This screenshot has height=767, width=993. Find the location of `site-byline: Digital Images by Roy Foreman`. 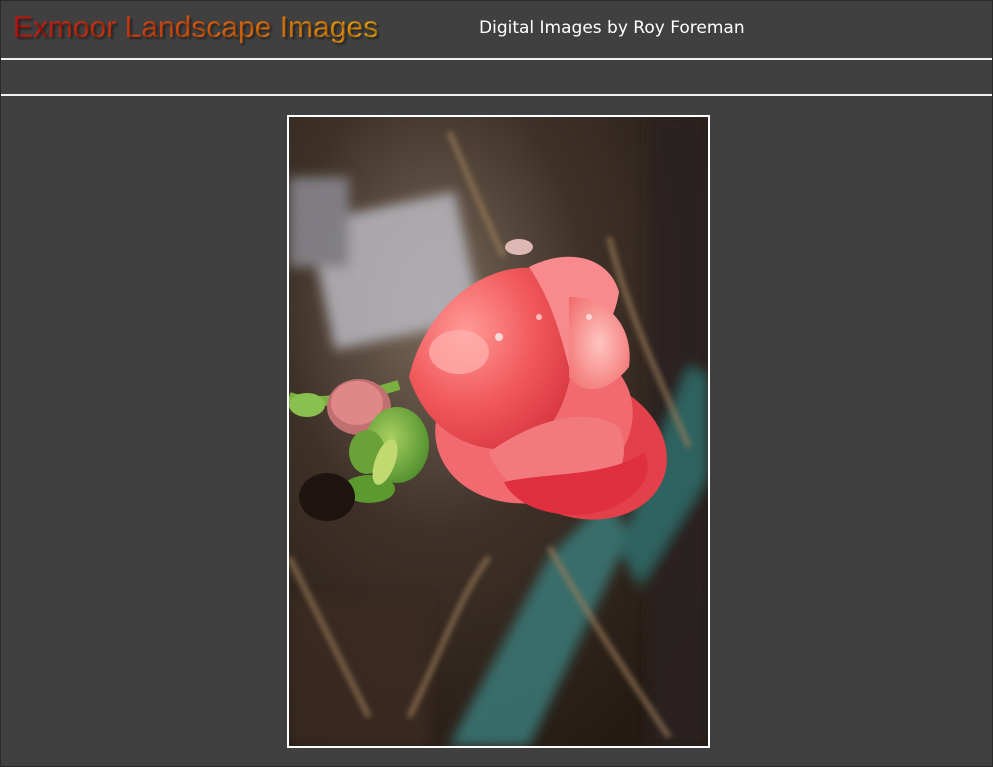

site-byline: Digital Images by Roy Foreman is located at coordinates (612, 28).